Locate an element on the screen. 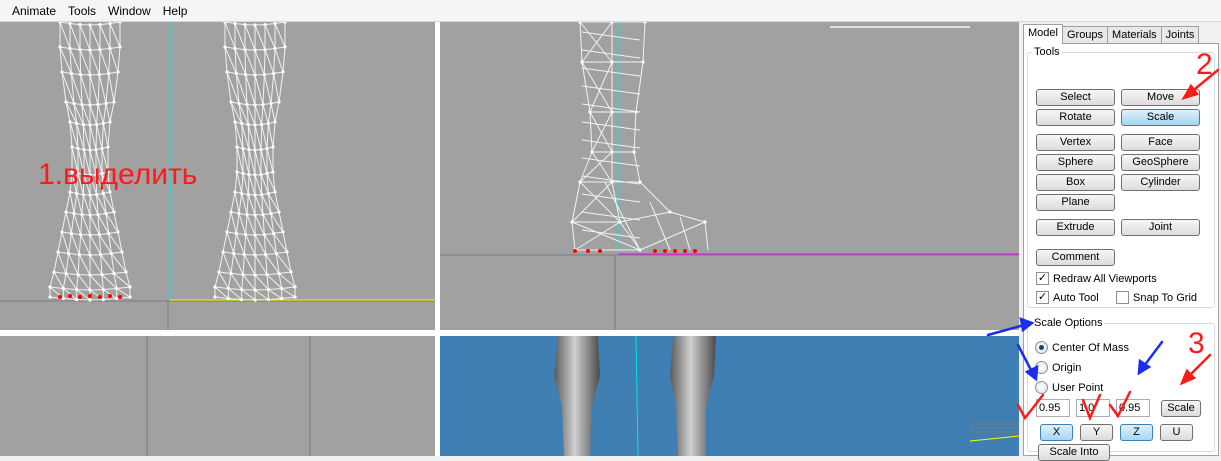 The image size is (1221, 461). right-leg-shape is located at coordinates (693, 396).